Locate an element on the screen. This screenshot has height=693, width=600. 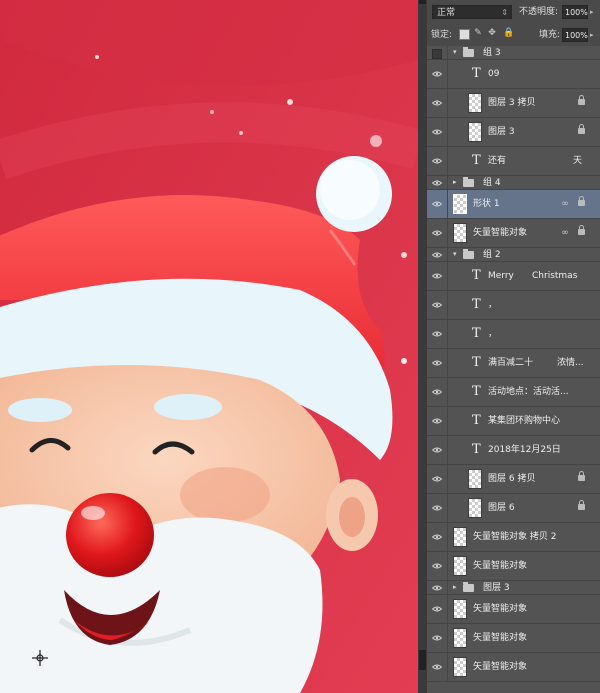
layer-row: T 还有 天 is located at coordinates (513, 161).